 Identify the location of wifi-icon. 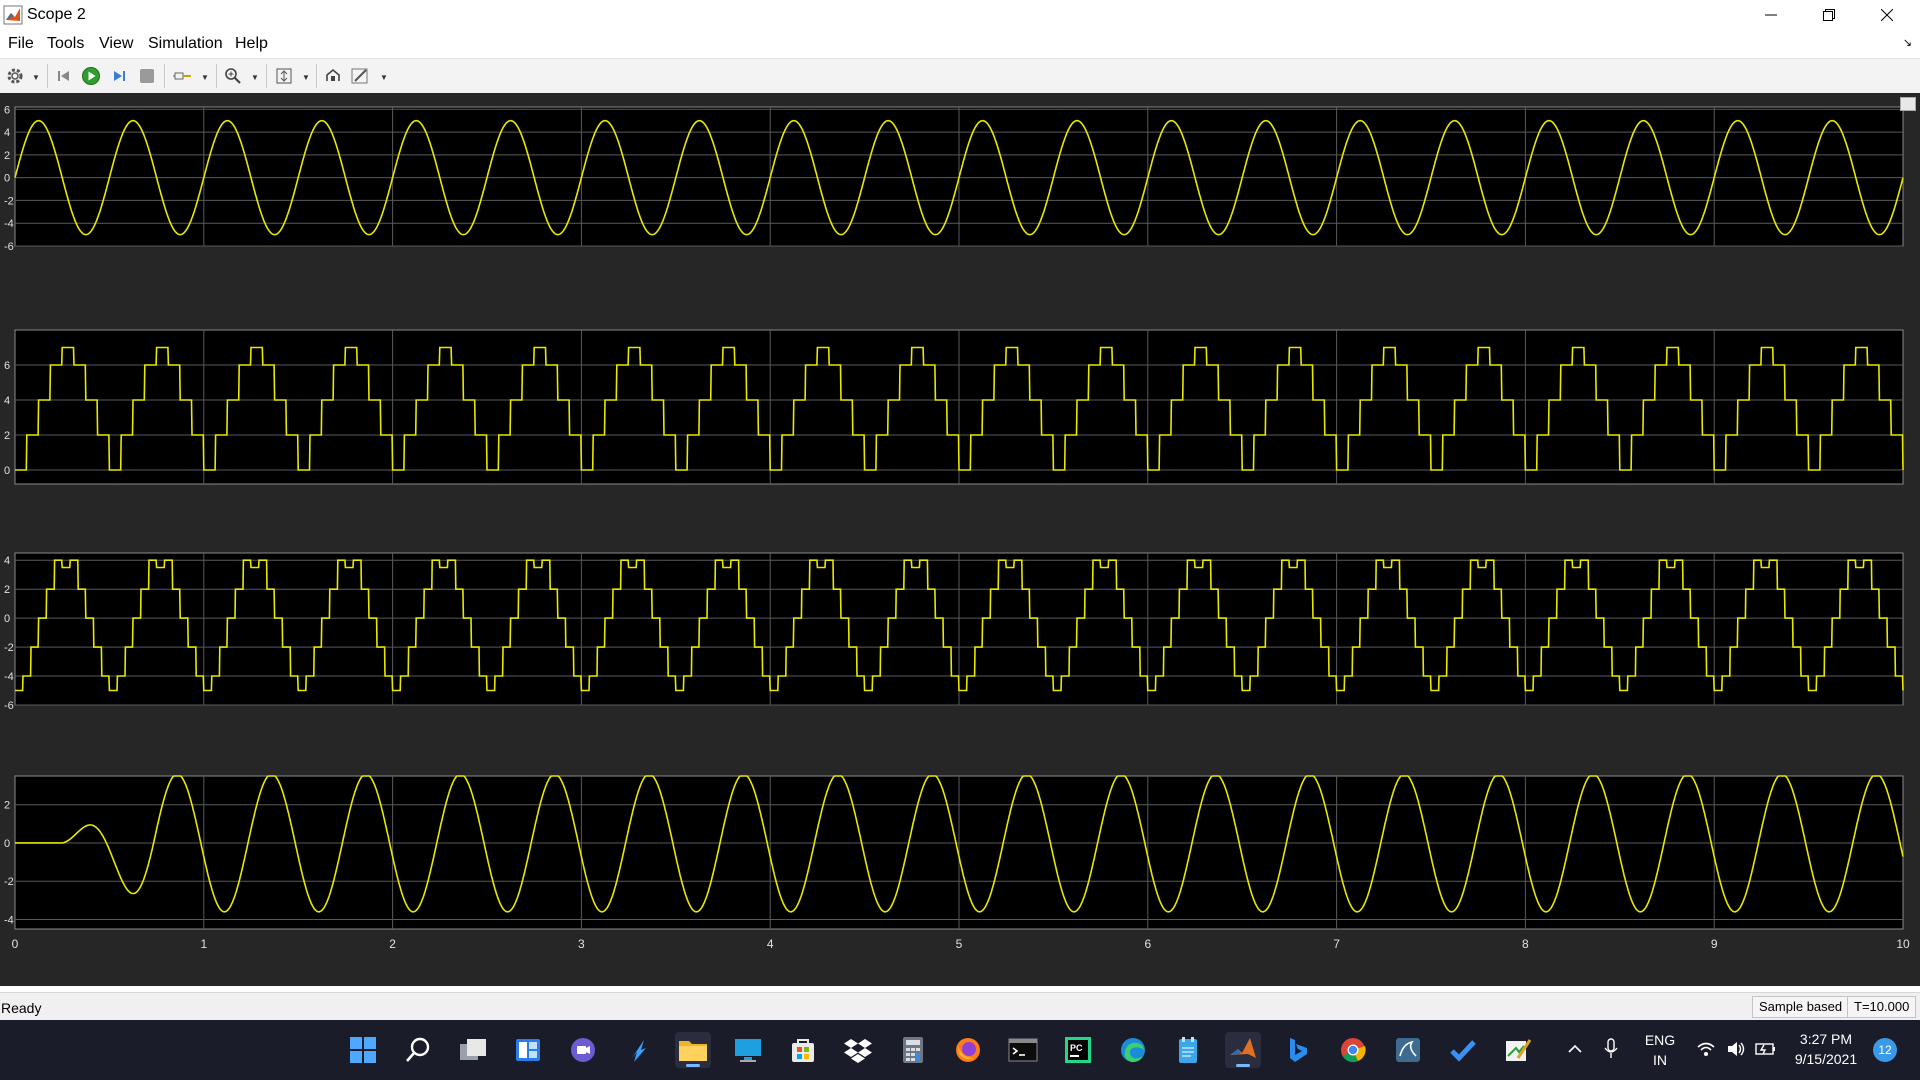
(1706, 1049).